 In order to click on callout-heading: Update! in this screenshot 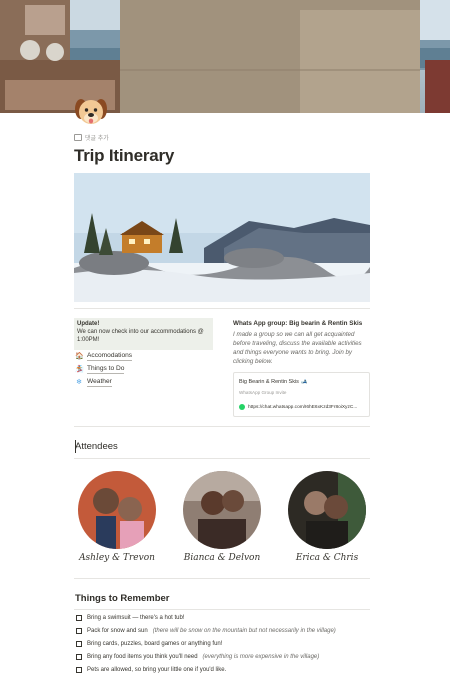, I will do `click(88, 324)`.